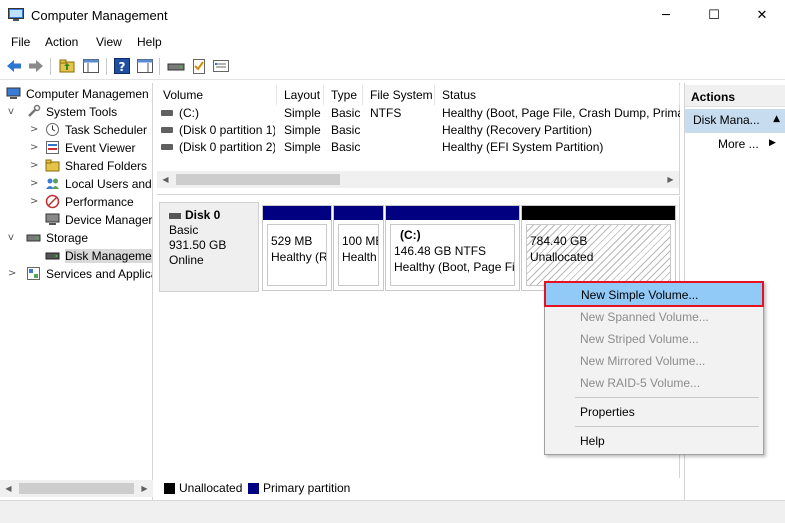  Describe the element at coordinates (307, 488) in the screenshot. I see `legend-label-primary: Primary partition` at that location.